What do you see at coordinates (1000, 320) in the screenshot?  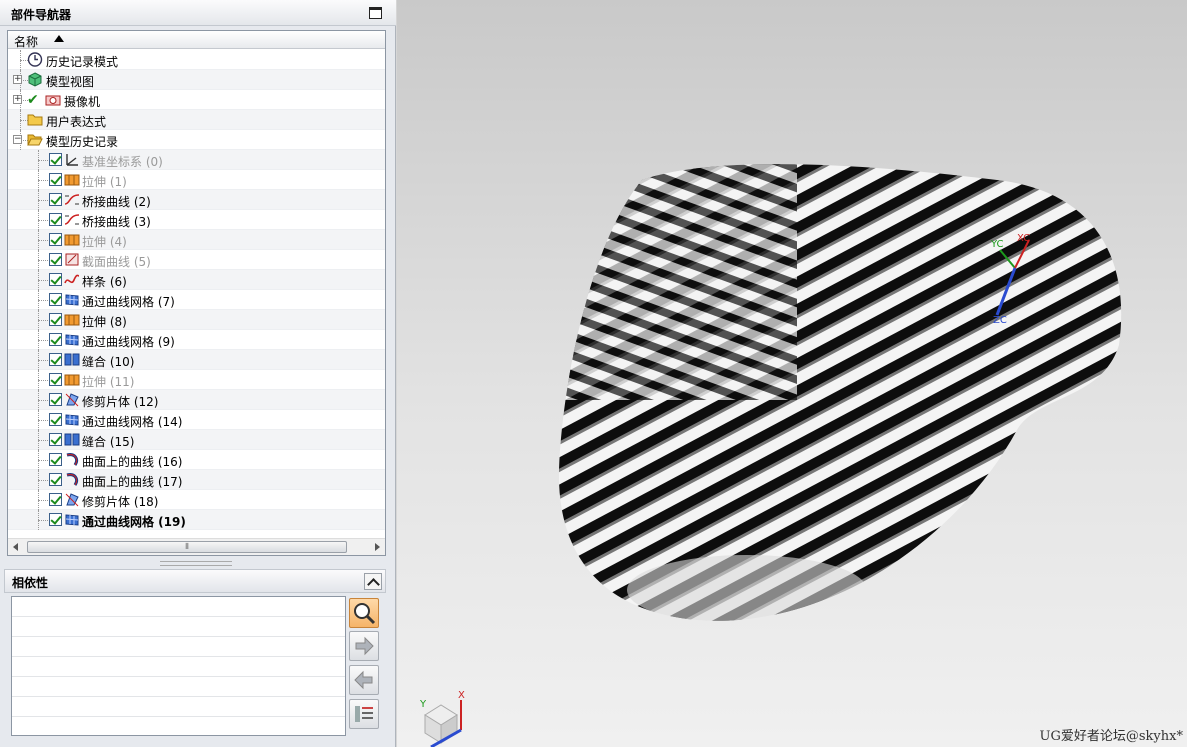 I see `wcs-zc-label: ZC` at bounding box center [1000, 320].